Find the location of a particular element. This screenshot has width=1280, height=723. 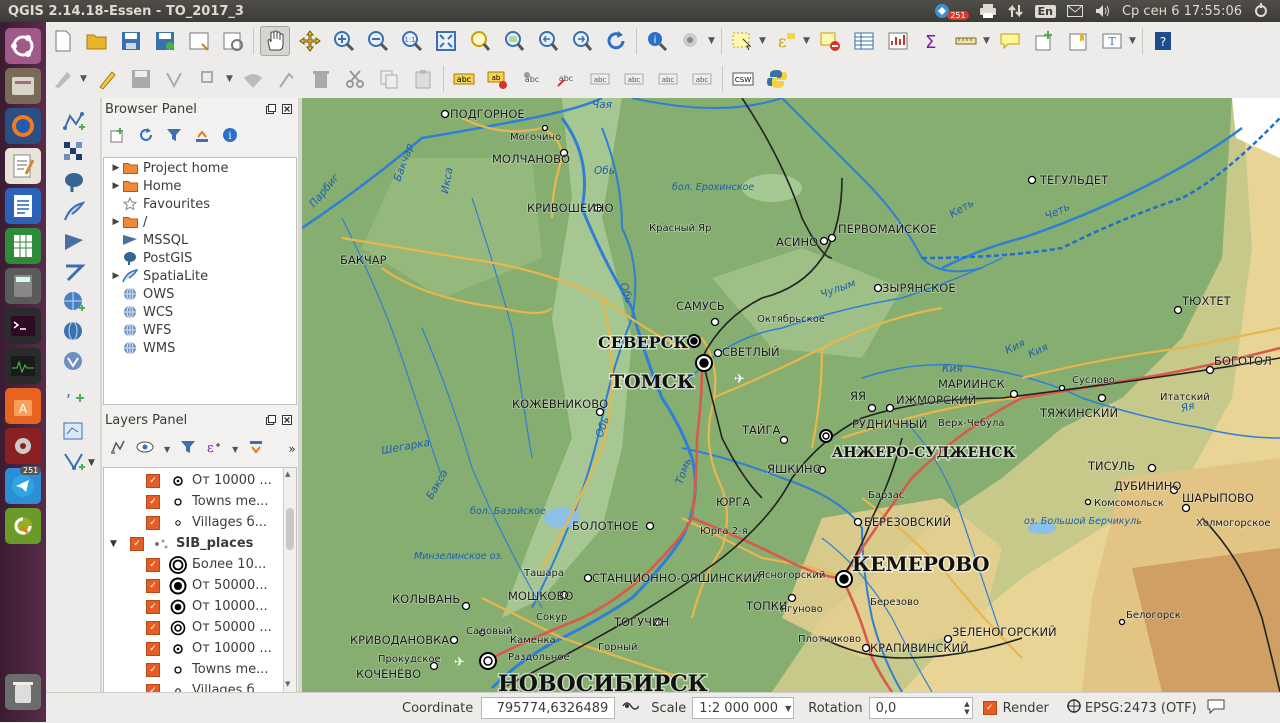

new-bookmark-button is located at coordinates (1044, 41).